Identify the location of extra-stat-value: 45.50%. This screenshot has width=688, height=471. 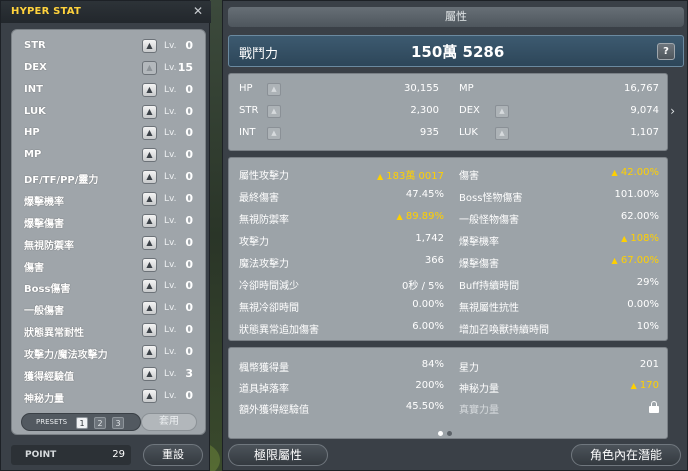
(424, 406).